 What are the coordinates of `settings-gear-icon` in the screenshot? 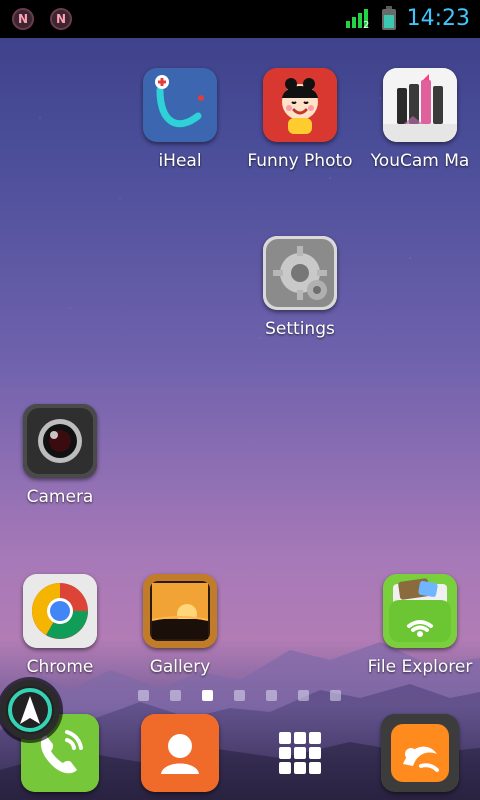 It's located at (300, 273).